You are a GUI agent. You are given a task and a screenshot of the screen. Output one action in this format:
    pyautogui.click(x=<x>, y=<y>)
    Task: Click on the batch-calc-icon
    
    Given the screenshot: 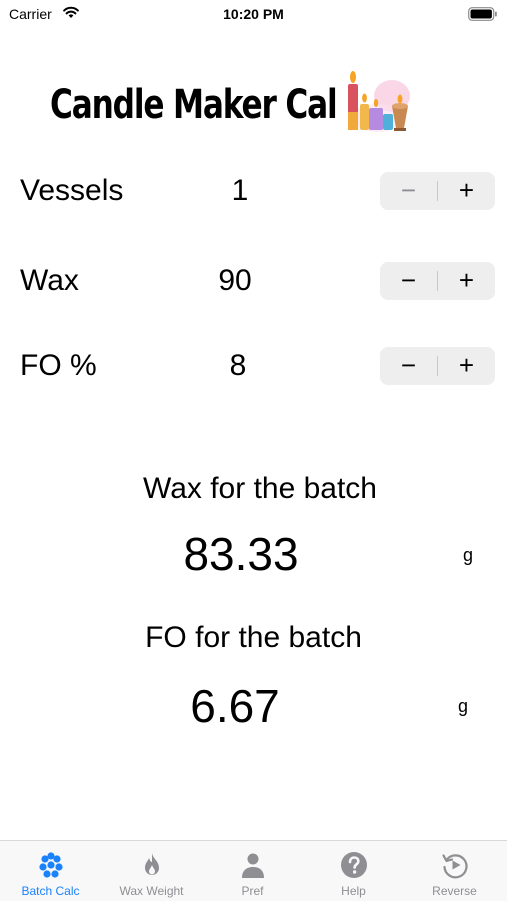 What is the action you would take?
    pyautogui.click(x=51, y=865)
    